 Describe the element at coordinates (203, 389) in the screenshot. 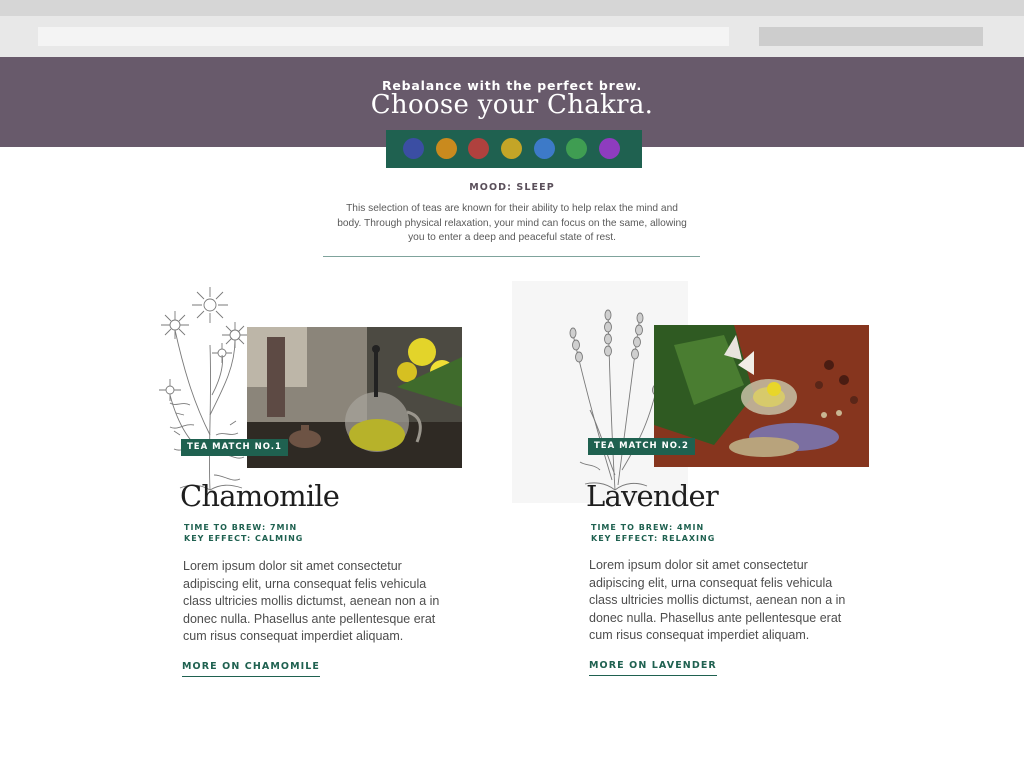

I see `chamomile-illustration` at that location.